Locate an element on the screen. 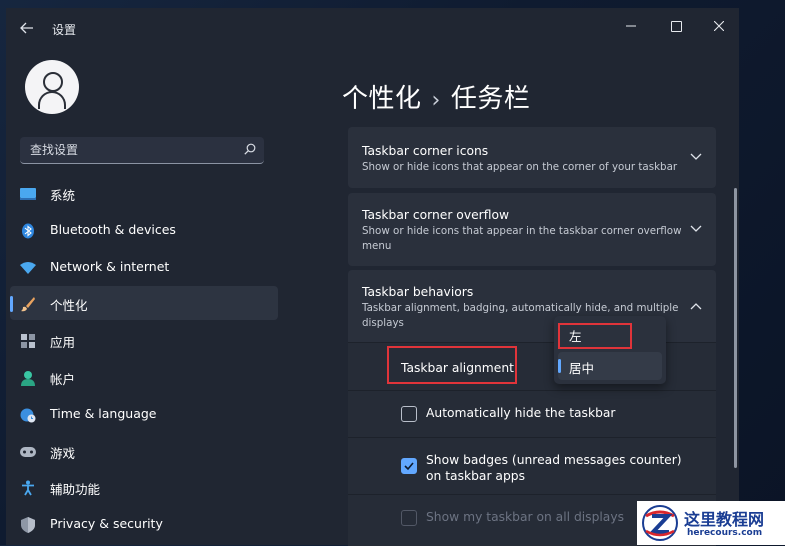 The image size is (785, 546). close-button is located at coordinates (719, 26).